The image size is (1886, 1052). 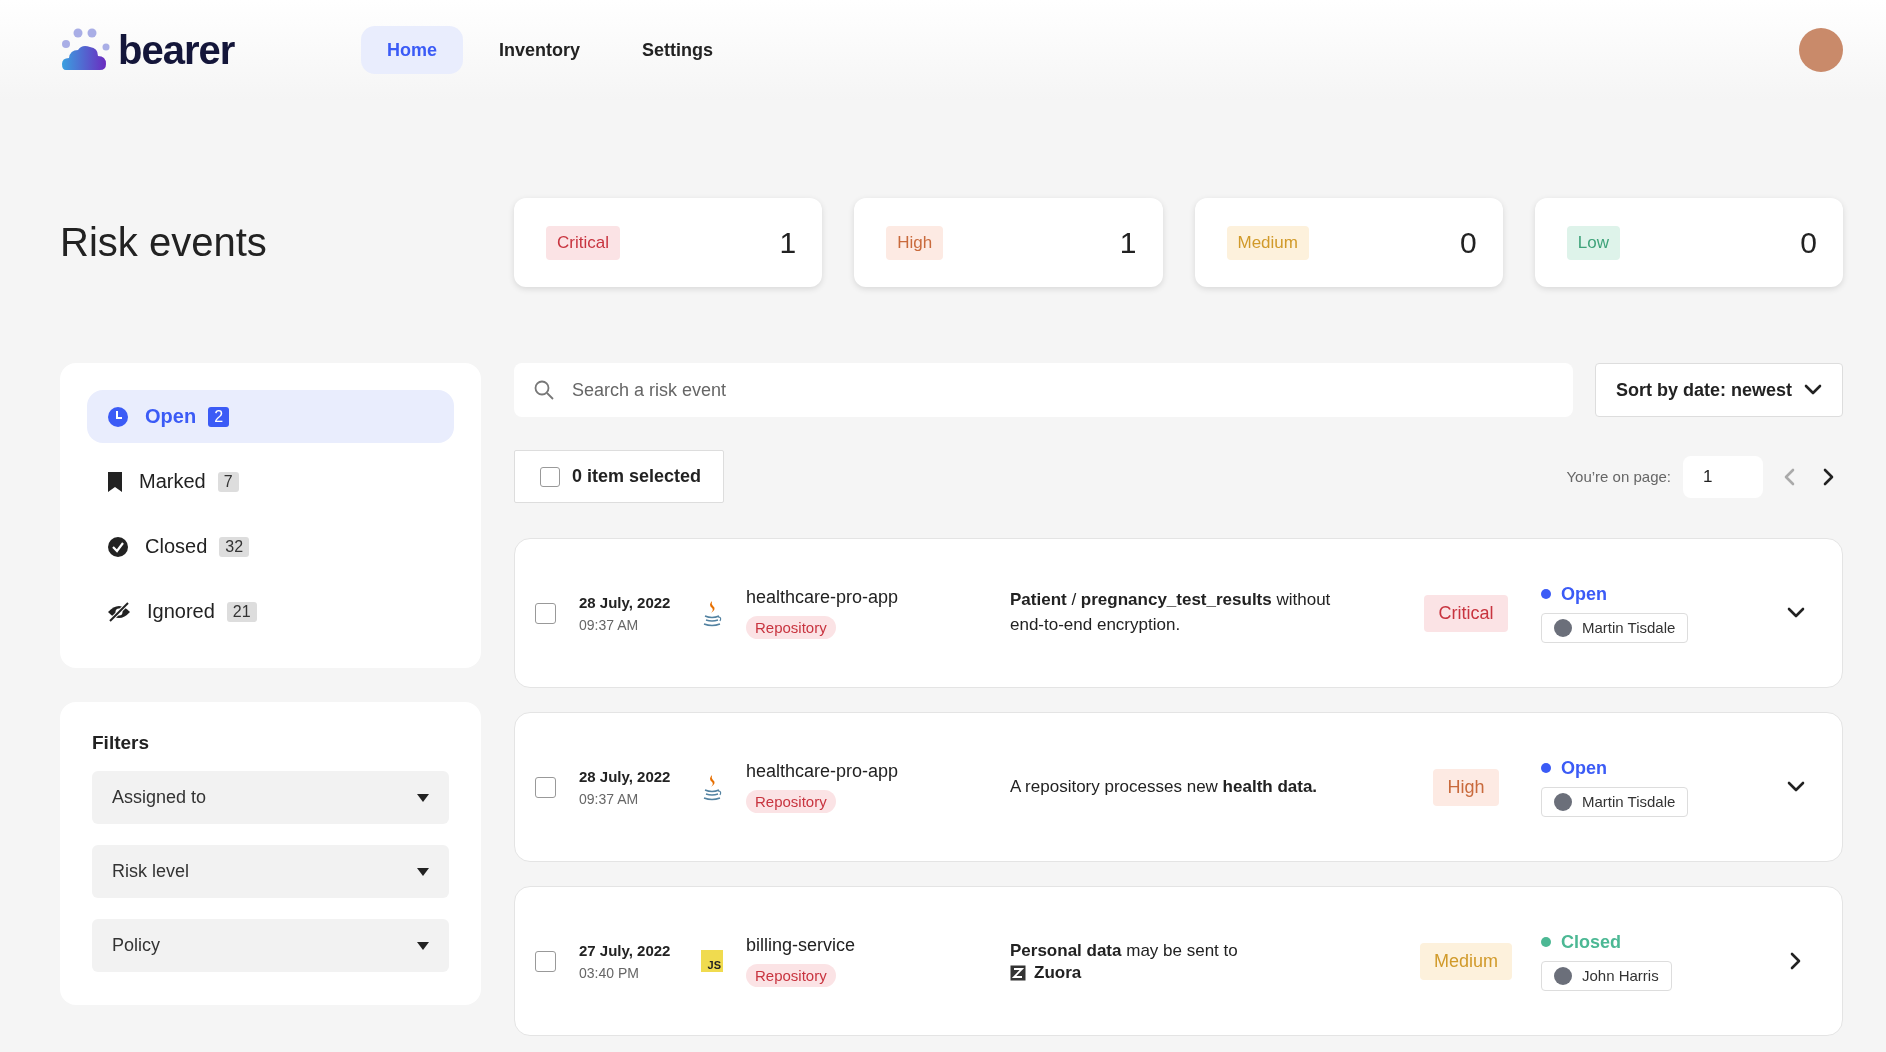 I want to click on severity-badge: Low, so click(x=1593, y=242).